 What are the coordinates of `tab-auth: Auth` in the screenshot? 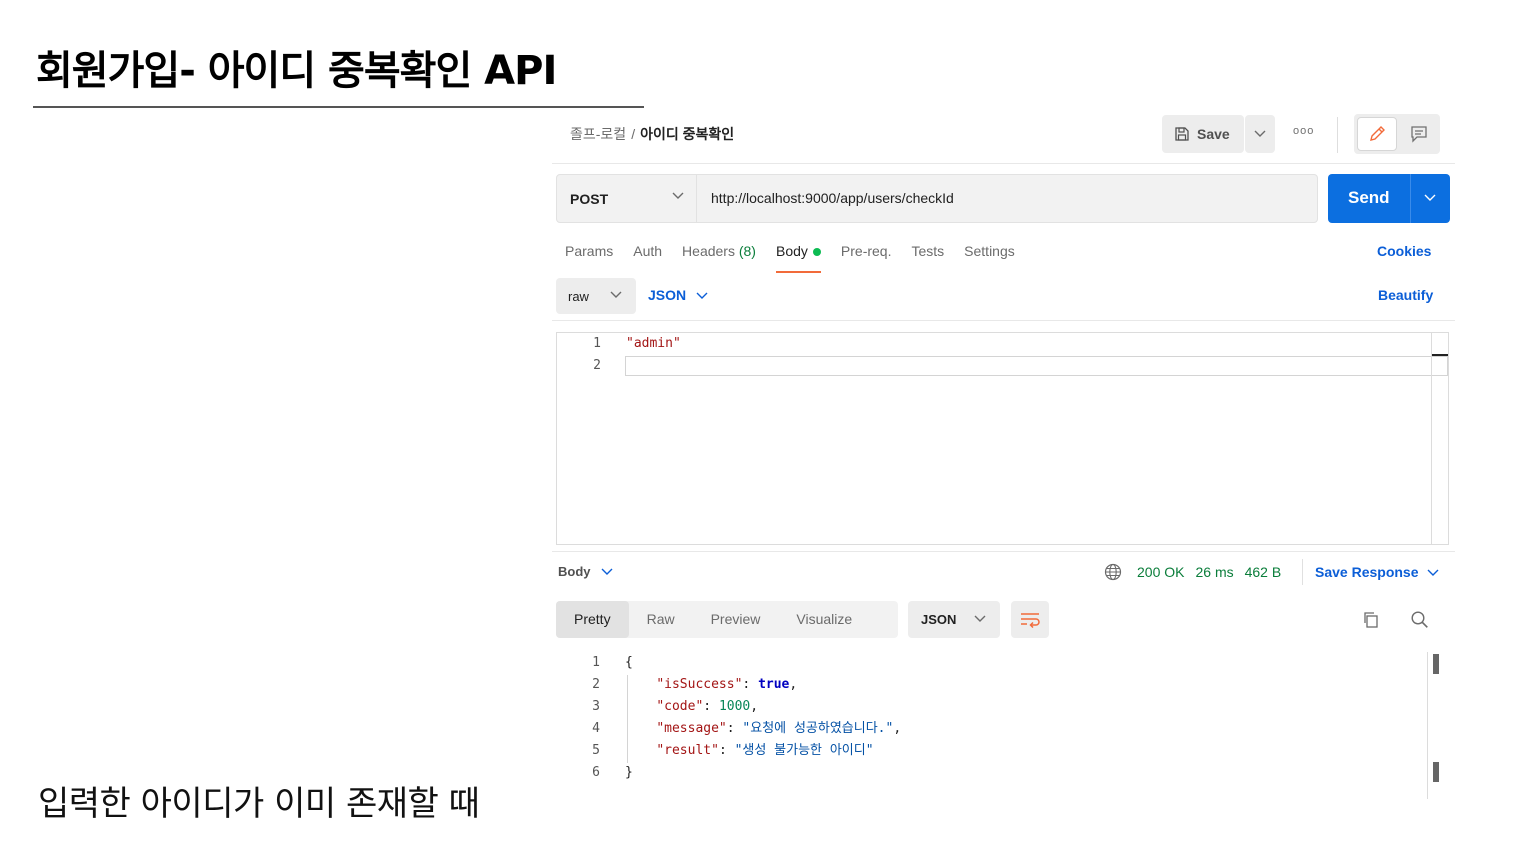 It's located at (647, 255).